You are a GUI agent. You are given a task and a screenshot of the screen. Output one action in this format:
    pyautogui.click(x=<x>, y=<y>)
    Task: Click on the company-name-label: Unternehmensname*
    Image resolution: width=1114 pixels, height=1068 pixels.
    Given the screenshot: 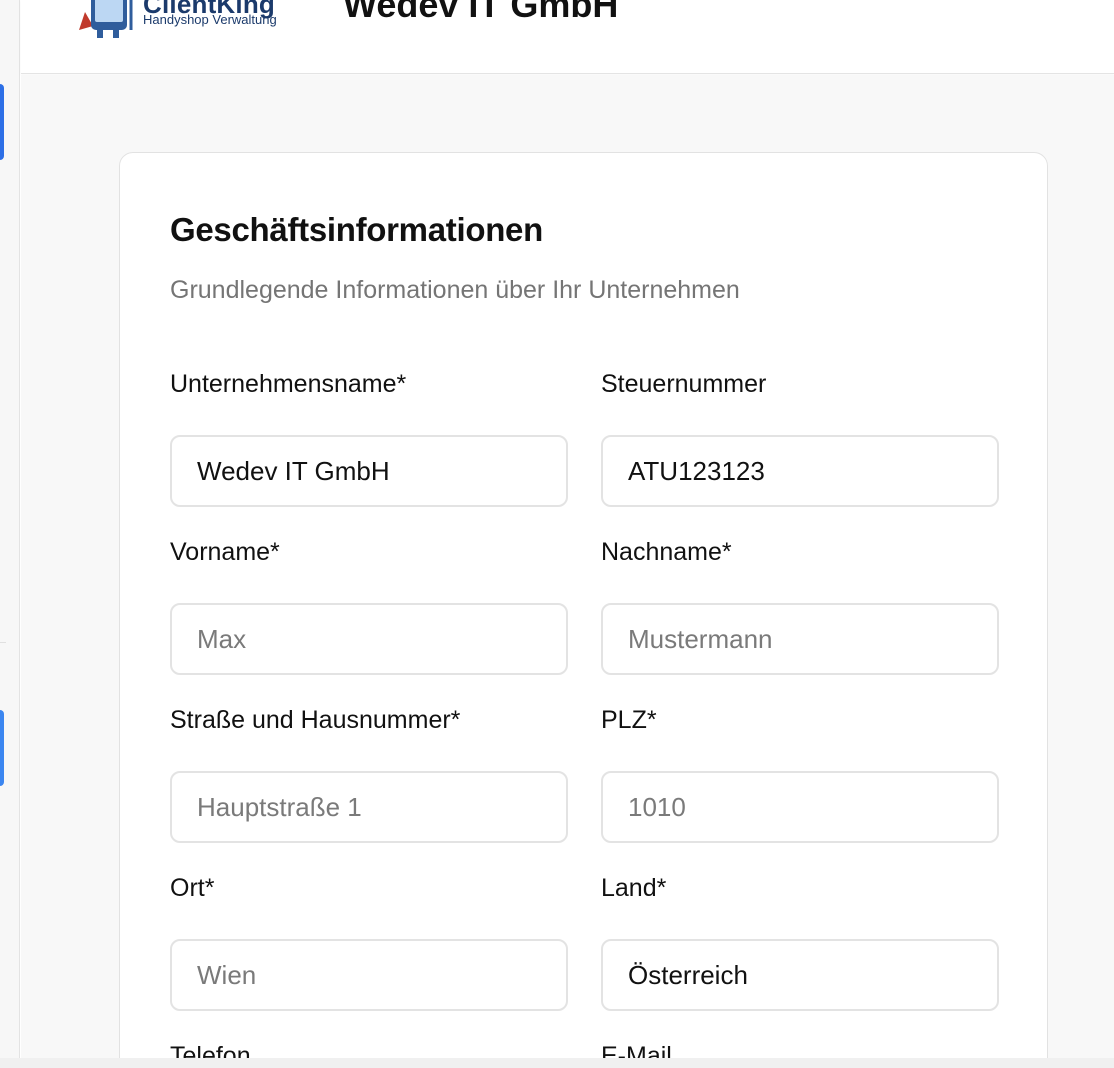 What is the action you would take?
    pyautogui.click(x=288, y=384)
    